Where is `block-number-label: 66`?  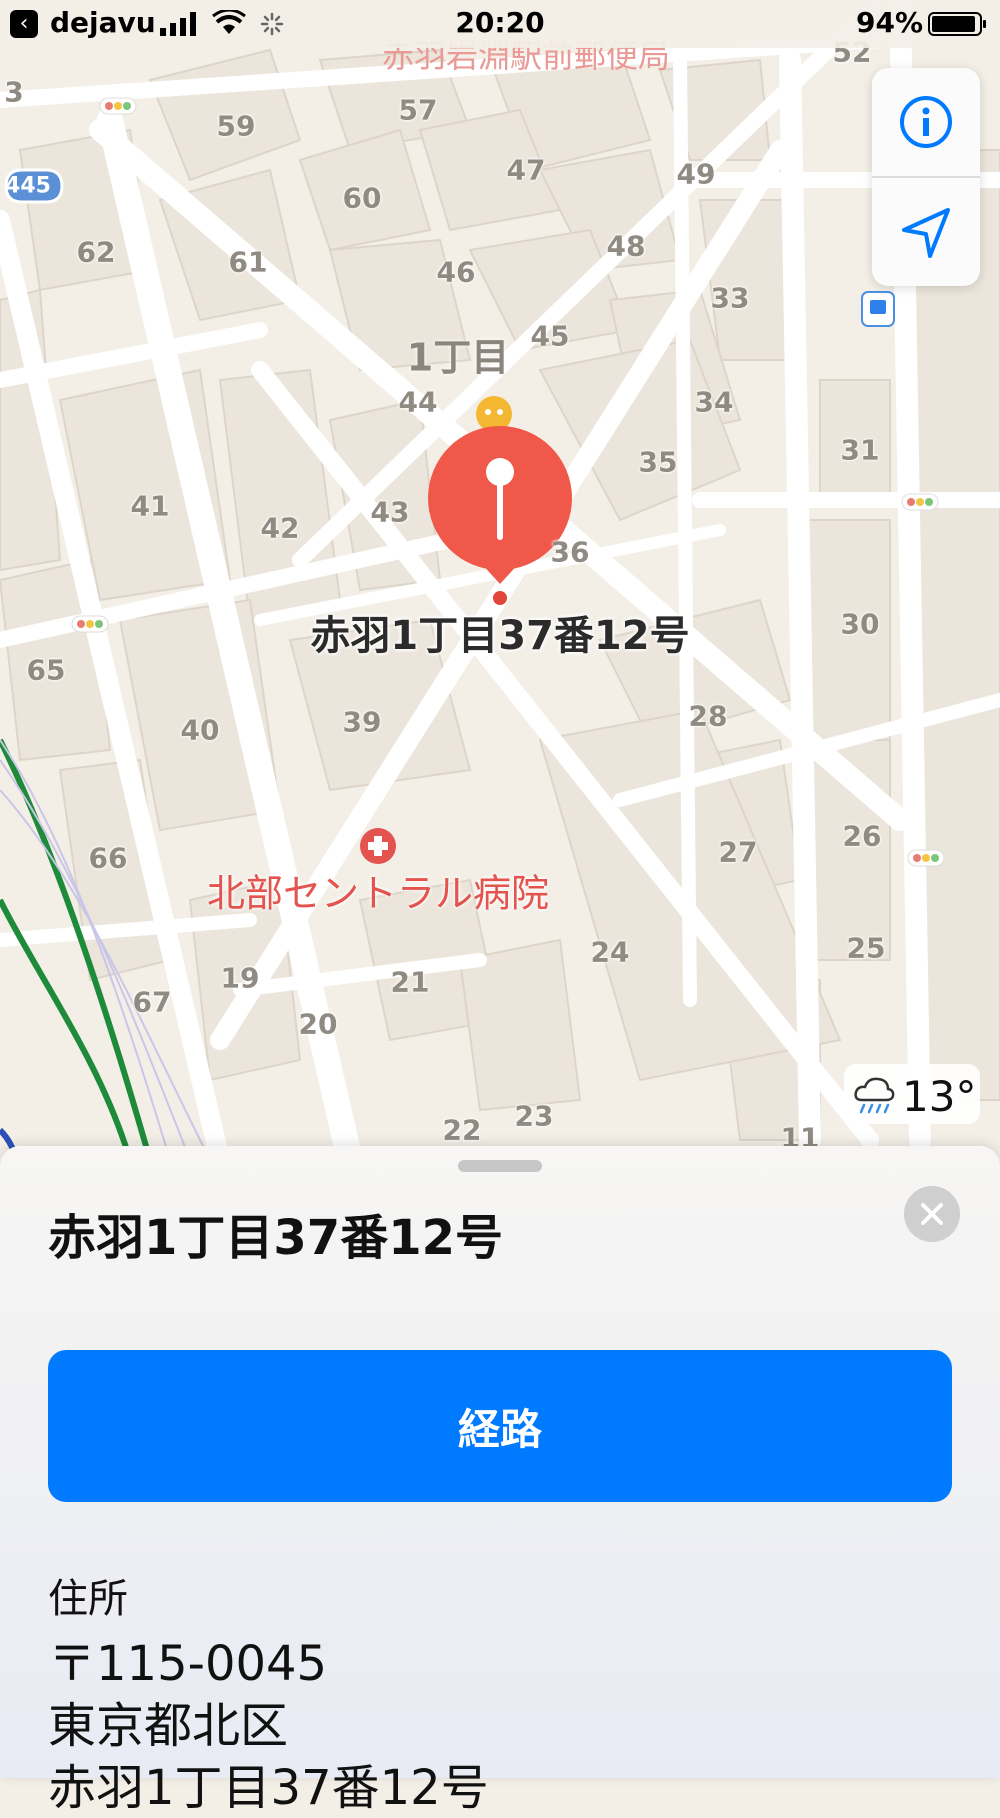
block-number-label: 66 is located at coordinates (108, 858).